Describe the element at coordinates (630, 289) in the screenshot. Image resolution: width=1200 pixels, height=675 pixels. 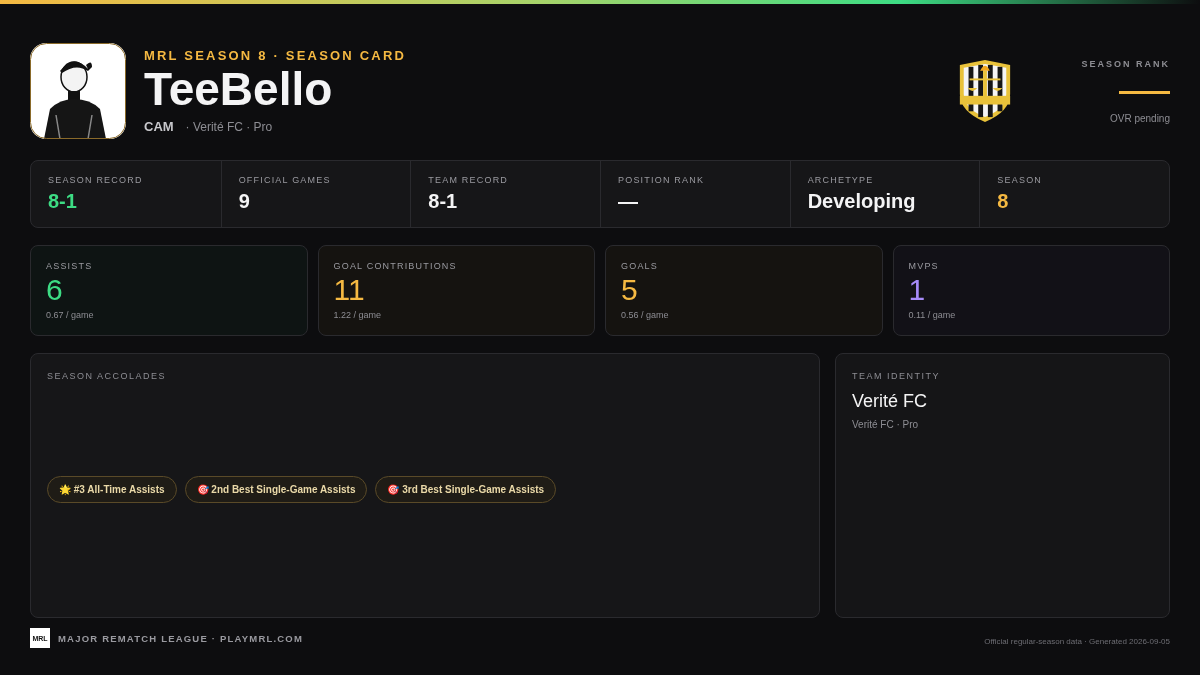
I see `stat-value: 5` at that location.